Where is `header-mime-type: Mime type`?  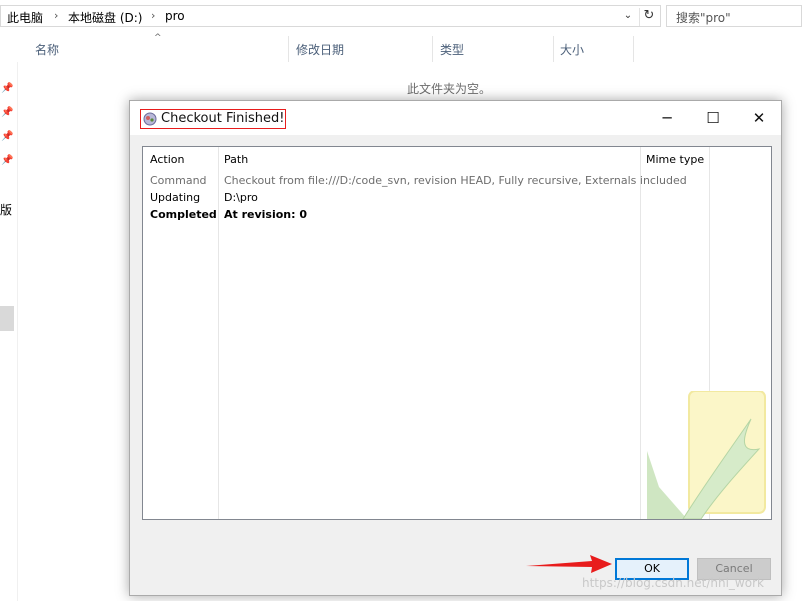
header-mime-type: Mime type is located at coordinates (675, 159).